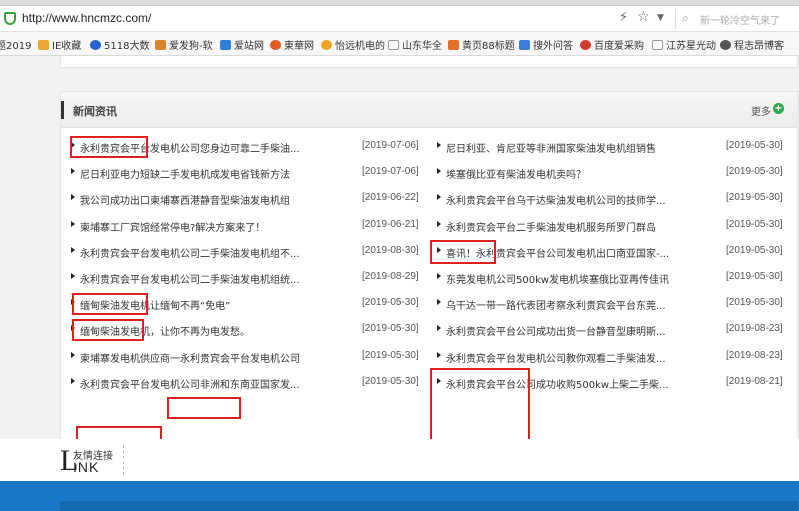  What do you see at coordinates (399, 460) in the screenshot?
I see `friend-links: L 友情连接 INK` at bounding box center [399, 460].